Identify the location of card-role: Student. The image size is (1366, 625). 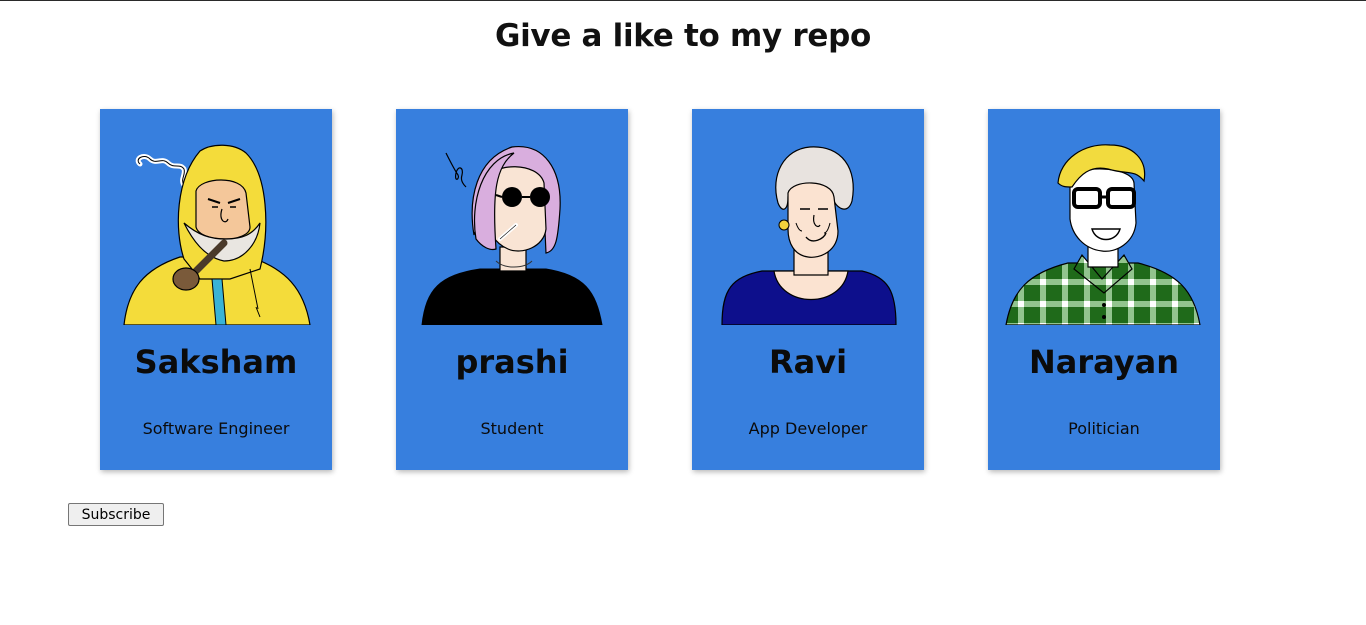
(512, 428).